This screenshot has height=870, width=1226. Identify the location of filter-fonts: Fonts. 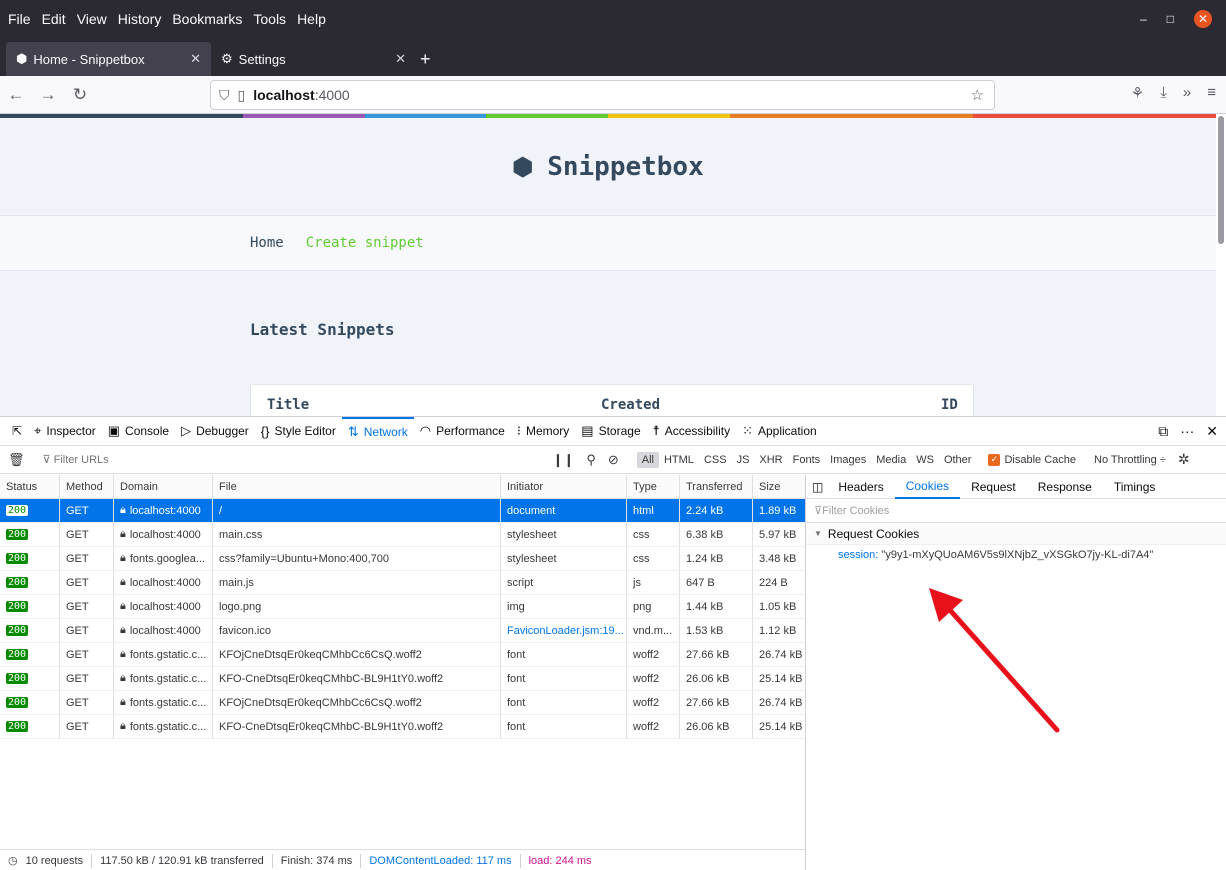
(807, 460).